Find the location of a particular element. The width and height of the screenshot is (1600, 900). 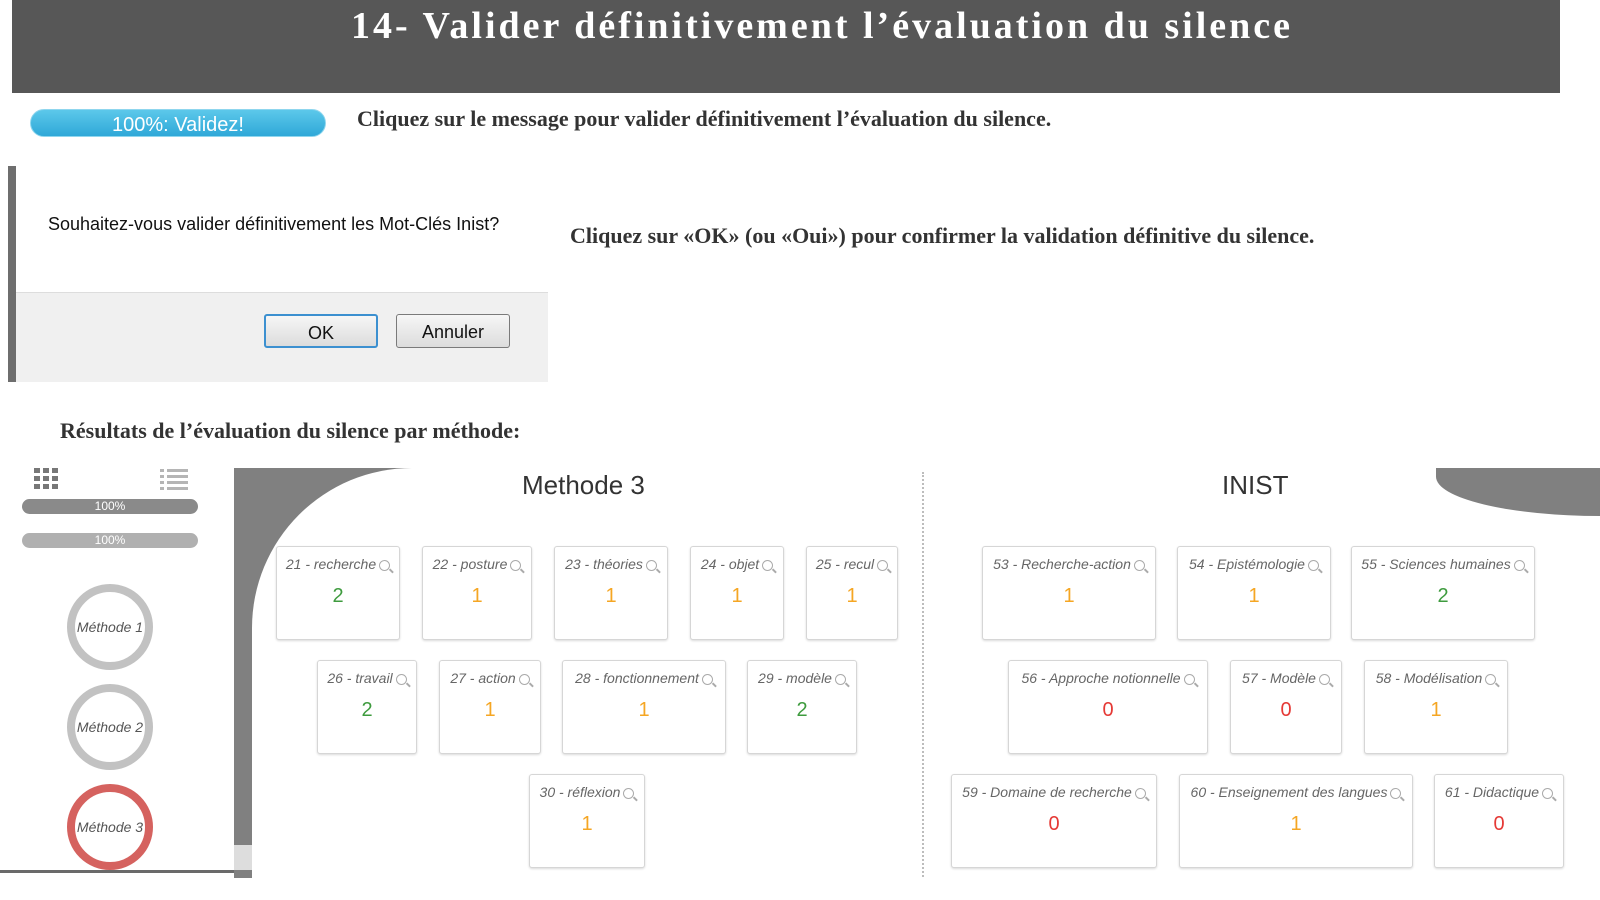

keyword-card: 23 - théories 1 is located at coordinates (611, 593).